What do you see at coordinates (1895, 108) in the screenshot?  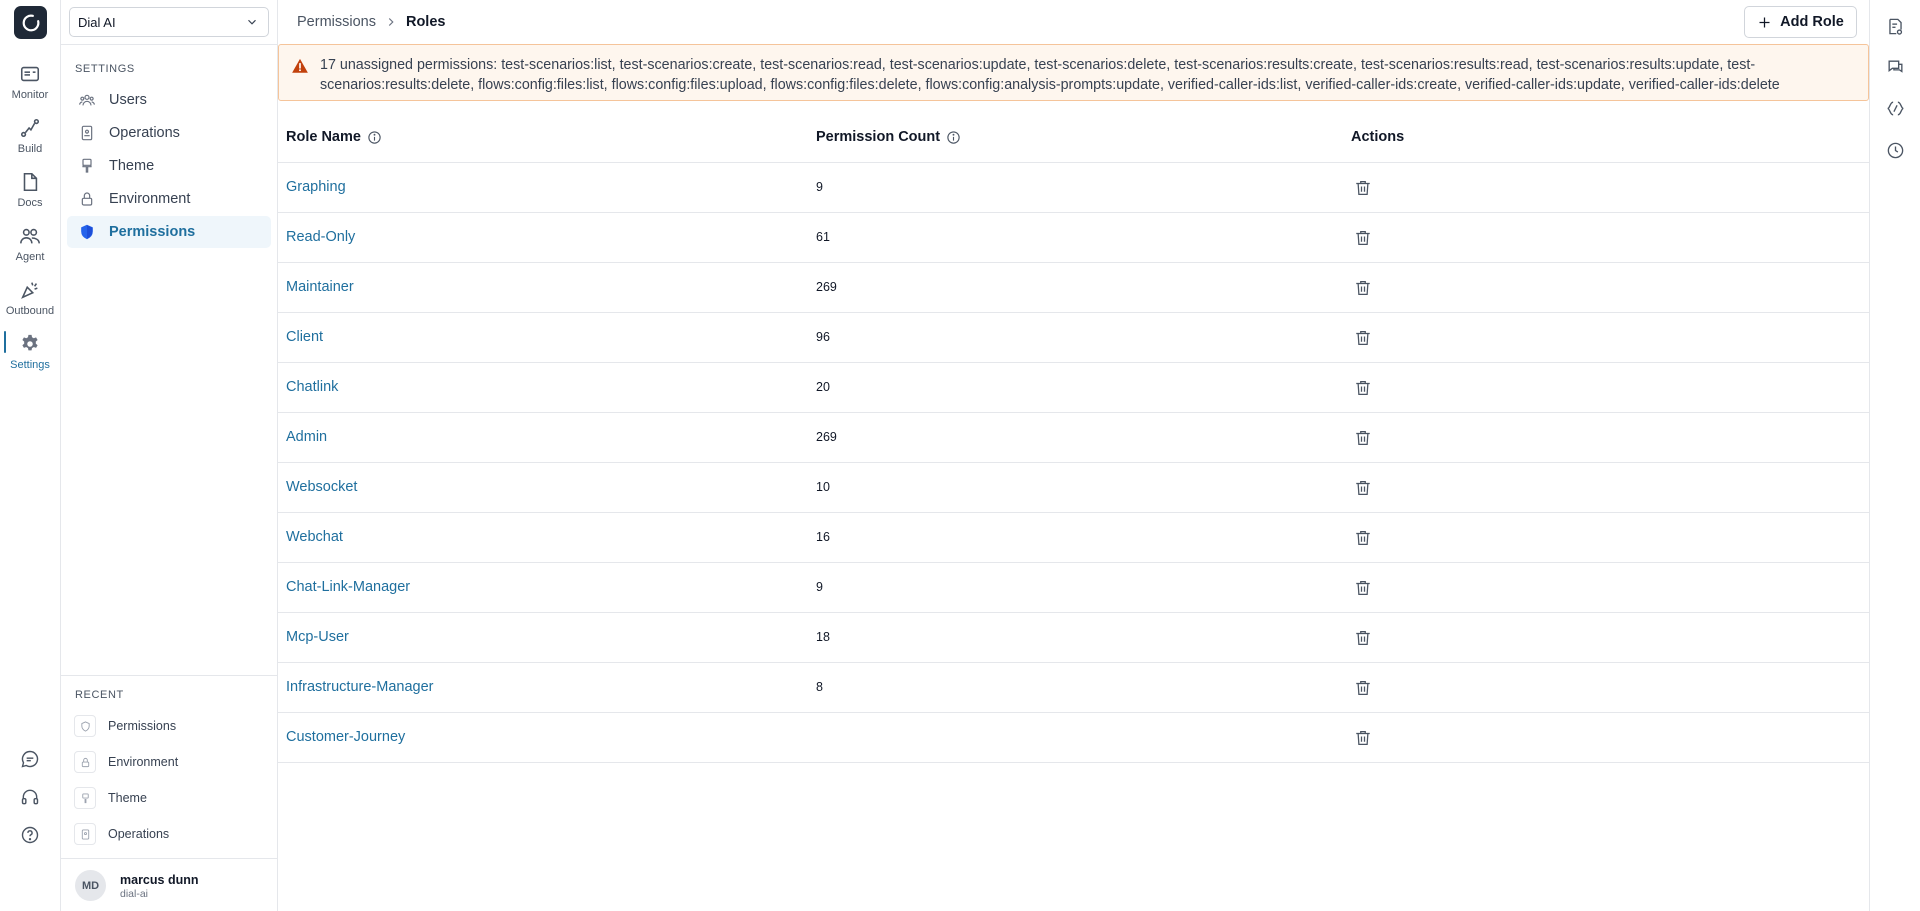 I see `flow-icon` at bounding box center [1895, 108].